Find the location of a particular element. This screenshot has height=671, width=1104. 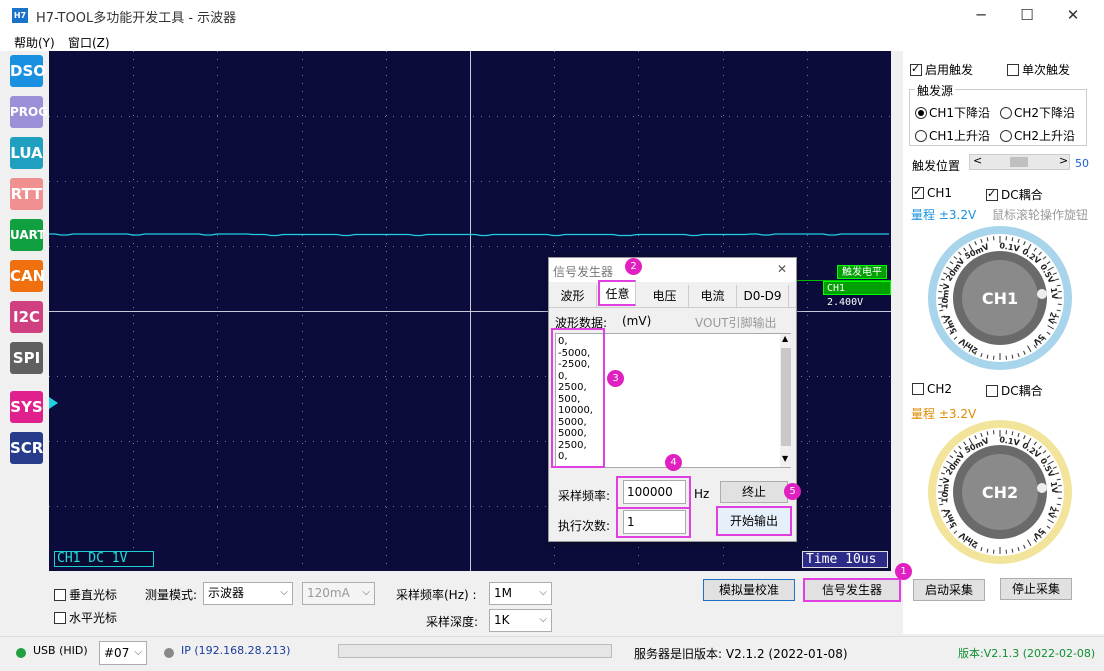

exec-count-input: 1 is located at coordinates (654, 522).